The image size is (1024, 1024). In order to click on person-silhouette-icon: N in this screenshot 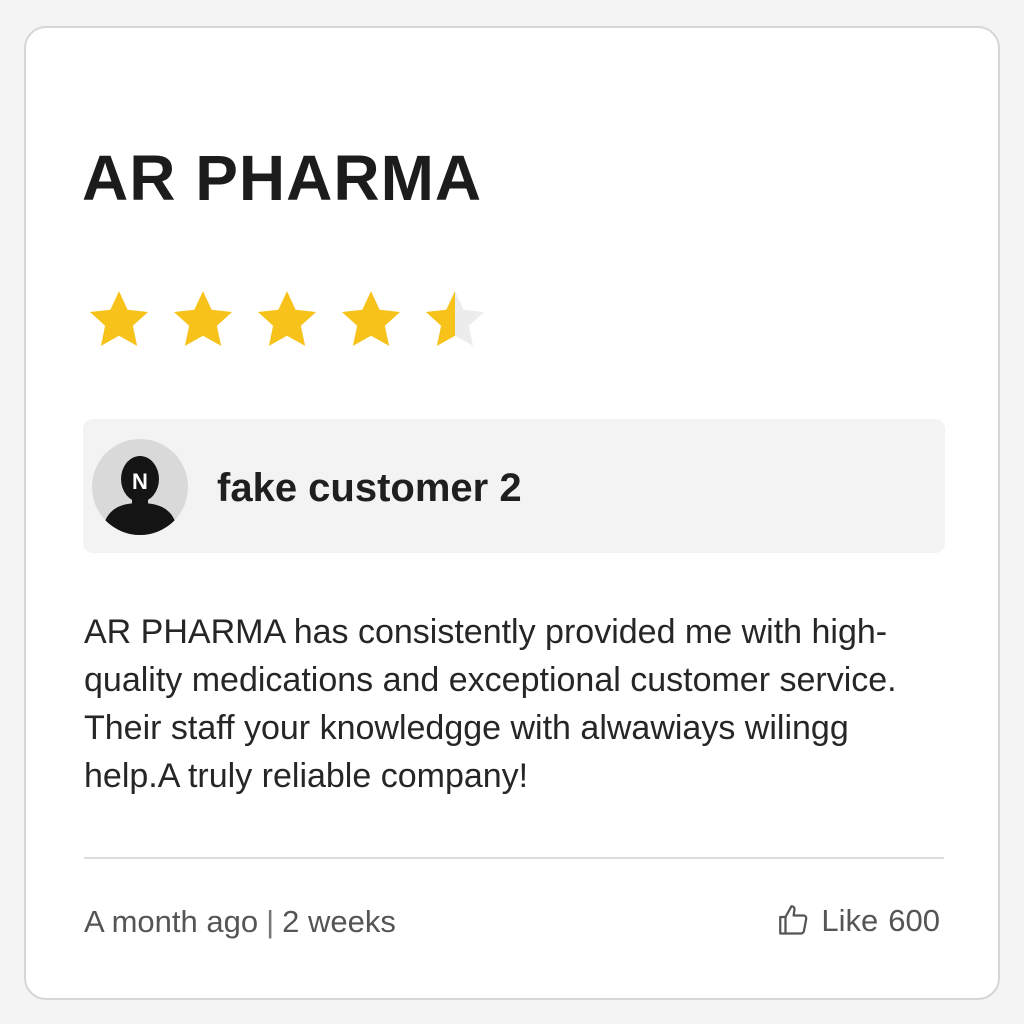, I will do `click(140, 495)`.